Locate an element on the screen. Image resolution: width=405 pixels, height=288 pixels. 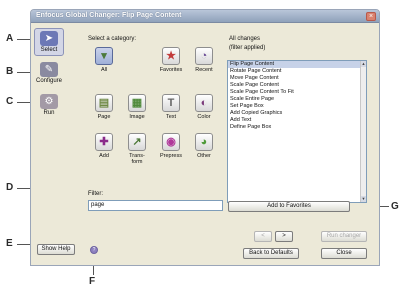
add-icon: ✚ is located at coordinates (104, 142).